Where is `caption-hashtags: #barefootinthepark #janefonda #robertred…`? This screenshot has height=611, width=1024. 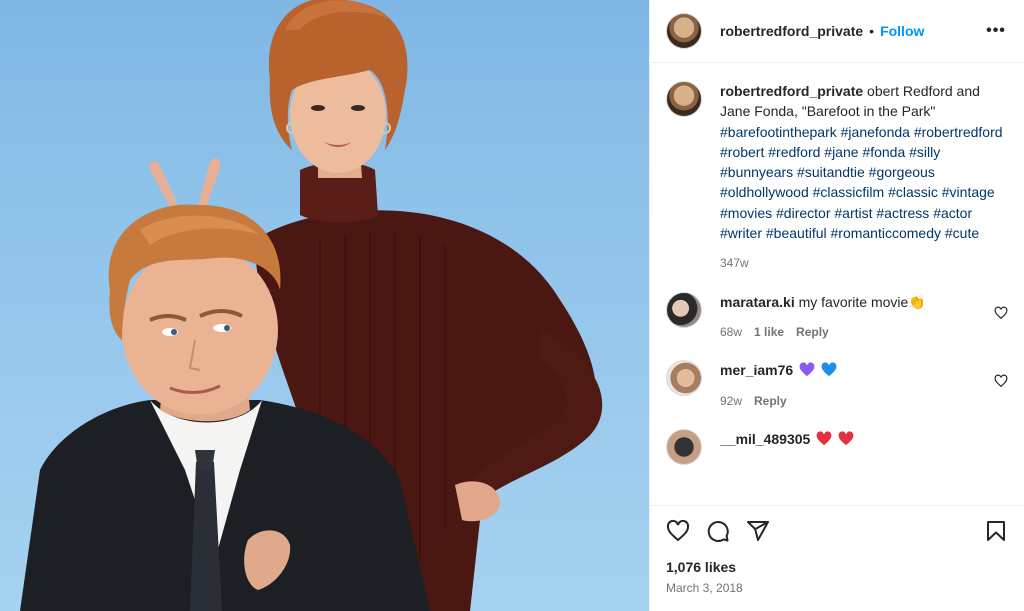 caption-hashtags: #barefootinthepark #janefonda #robertred… is located at coordinates (861, 182).